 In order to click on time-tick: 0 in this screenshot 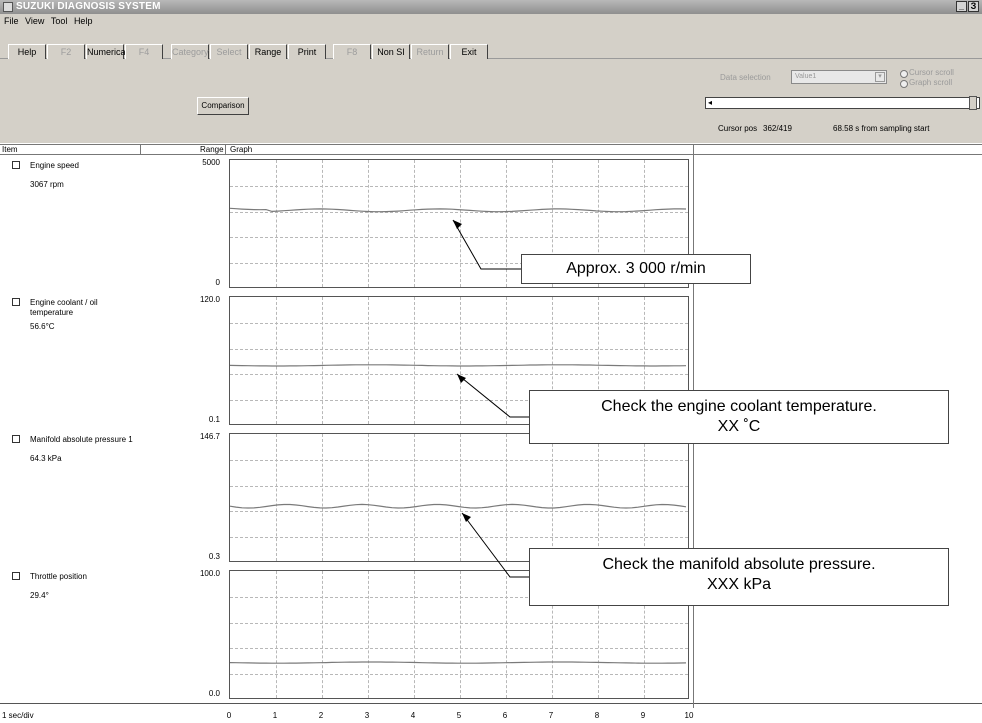, I will do `click(229, 715)`.